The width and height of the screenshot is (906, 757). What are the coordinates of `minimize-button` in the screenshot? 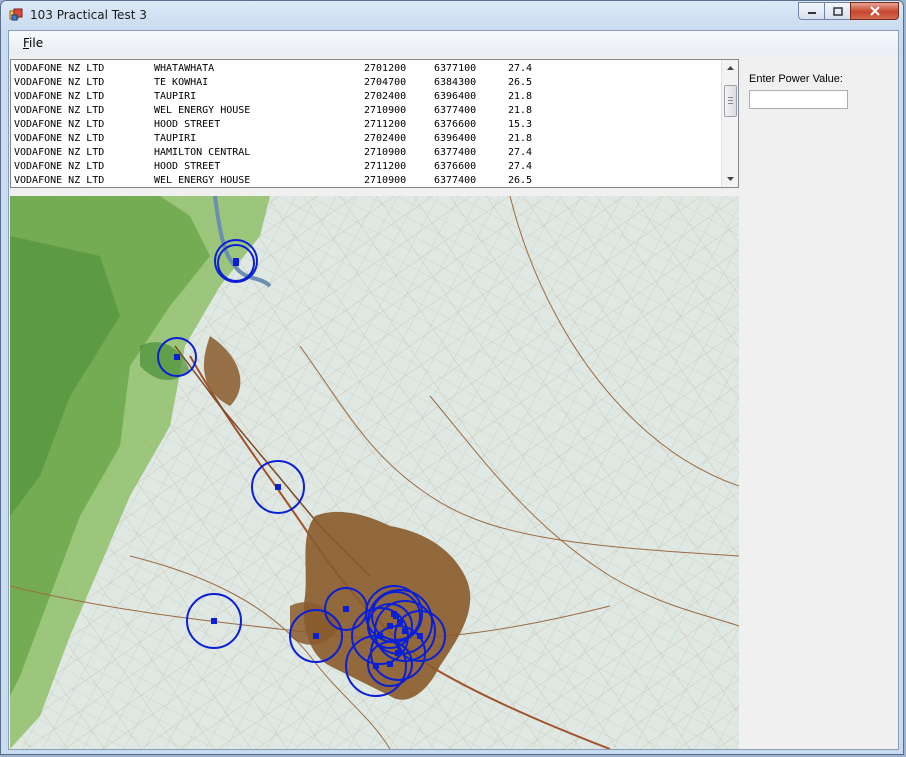 It's located at (811, 11).